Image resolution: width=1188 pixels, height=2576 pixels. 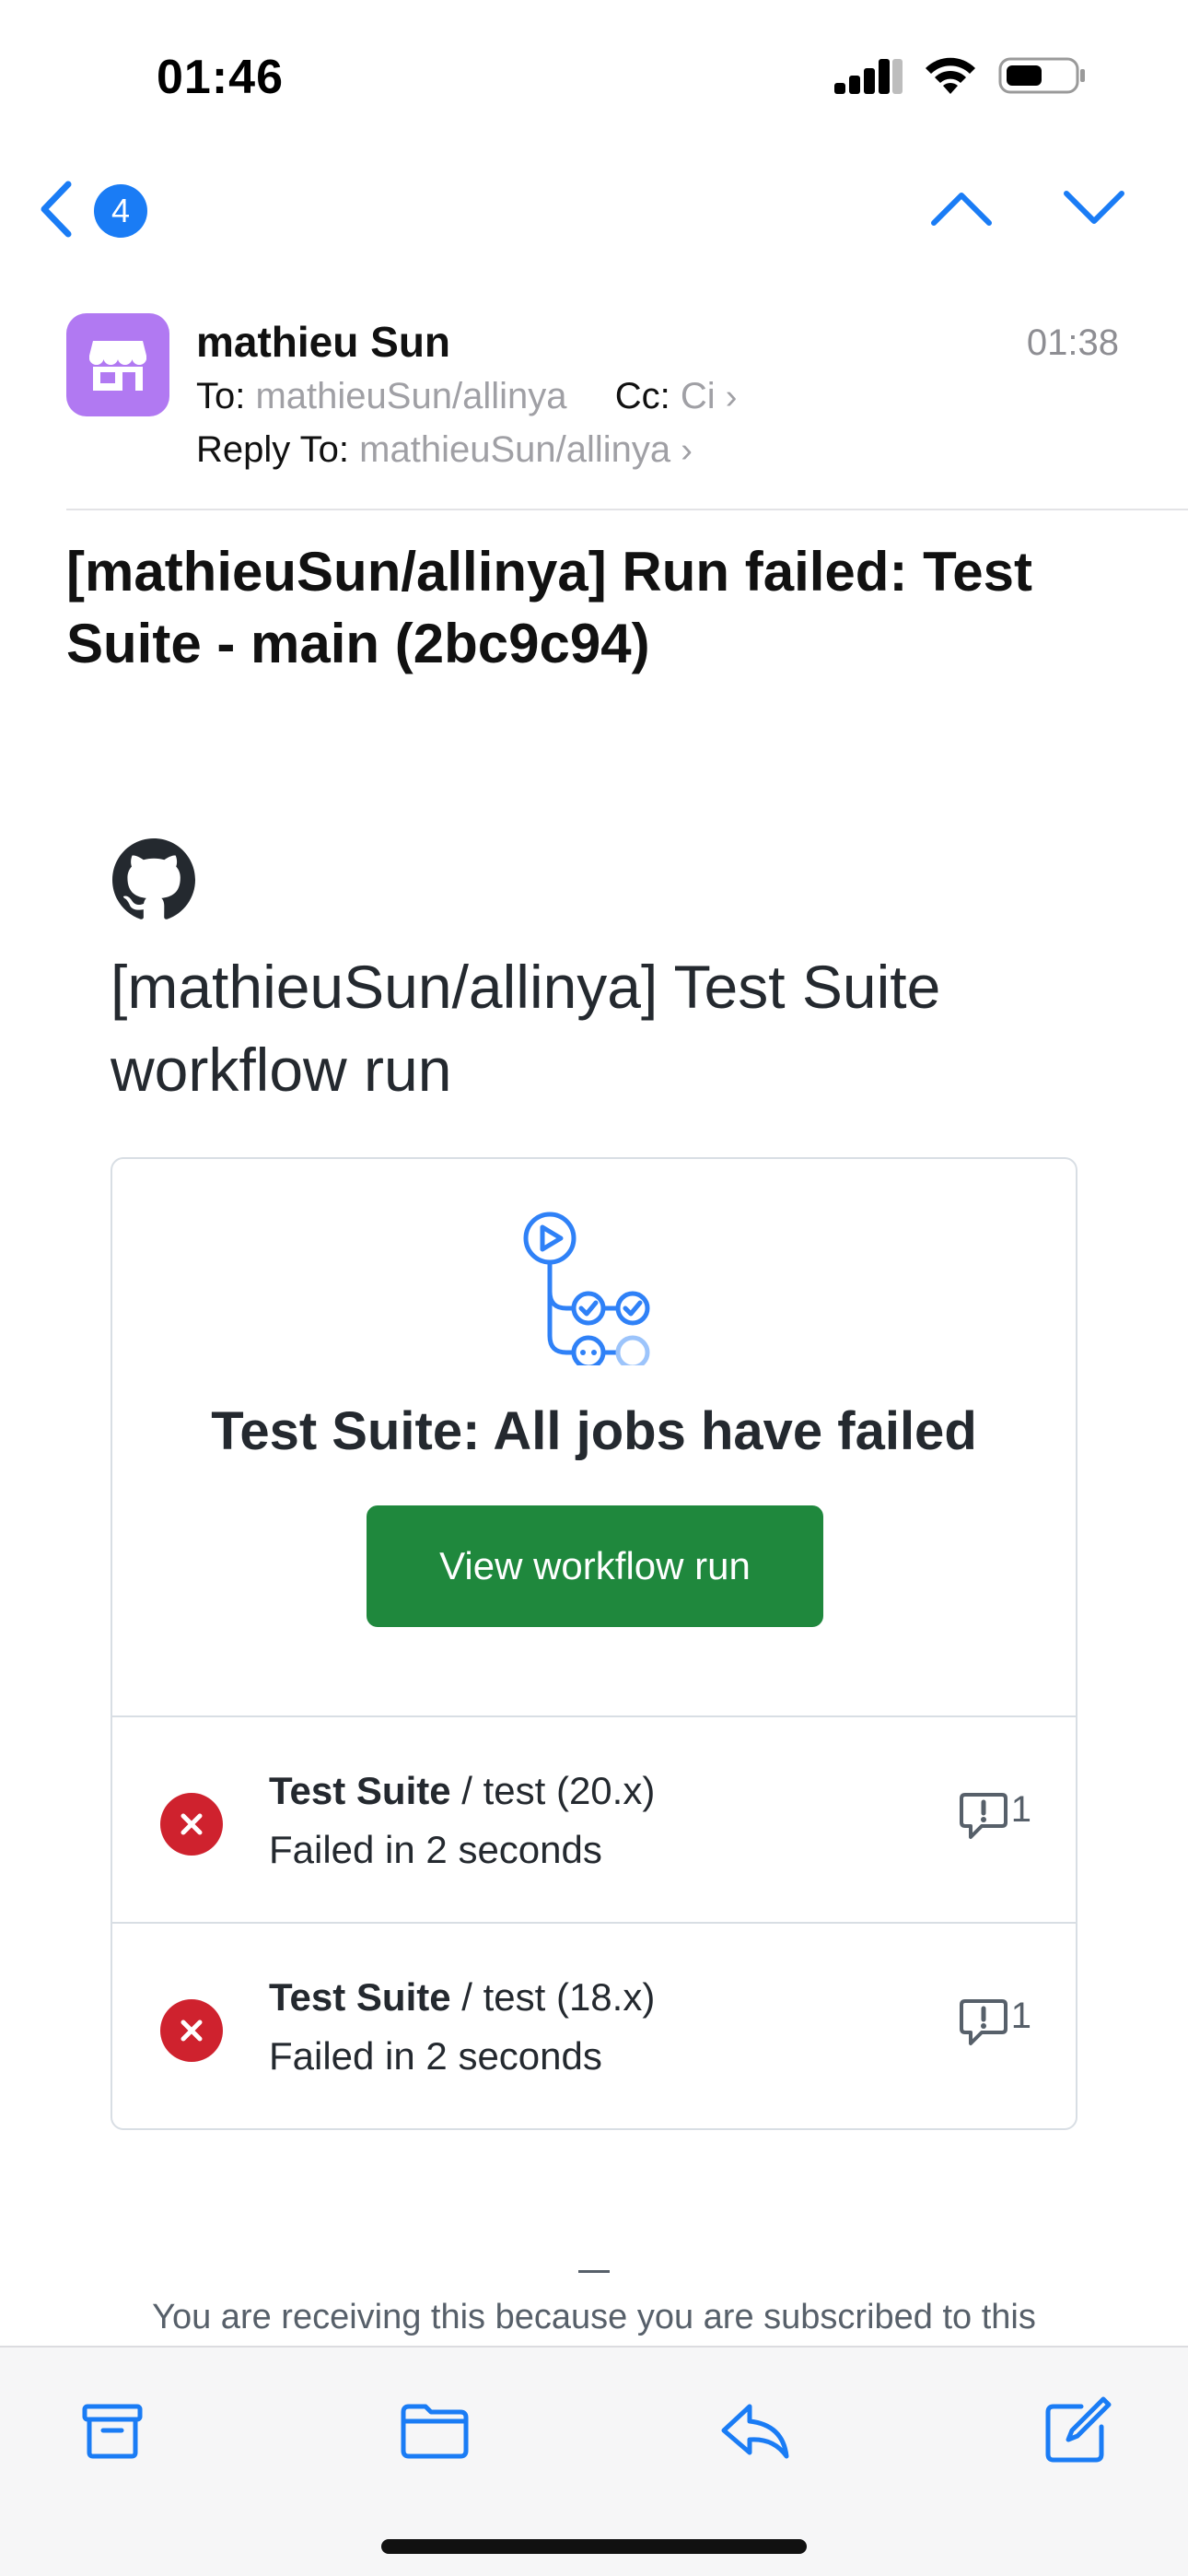 I want to click on reply-to-value: mathieuSun/allinya, so click(x=514, y=449).